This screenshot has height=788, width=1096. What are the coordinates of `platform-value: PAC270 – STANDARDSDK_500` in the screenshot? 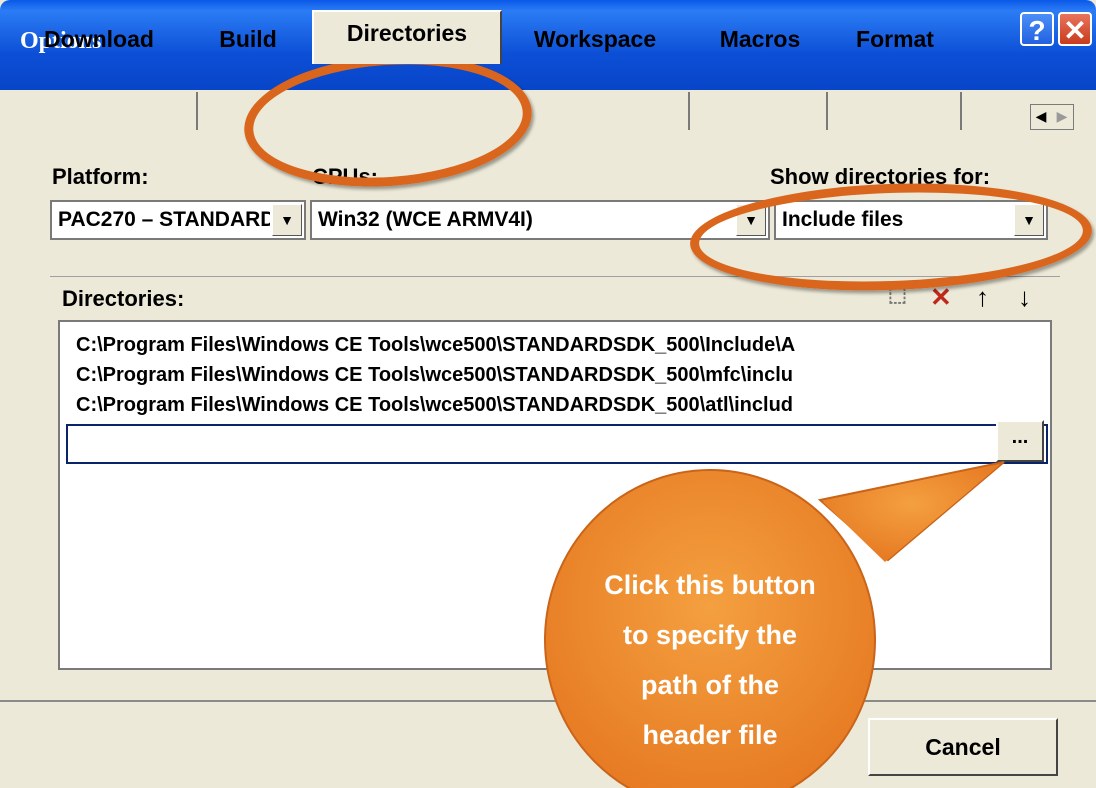 It's located at (164, 219).